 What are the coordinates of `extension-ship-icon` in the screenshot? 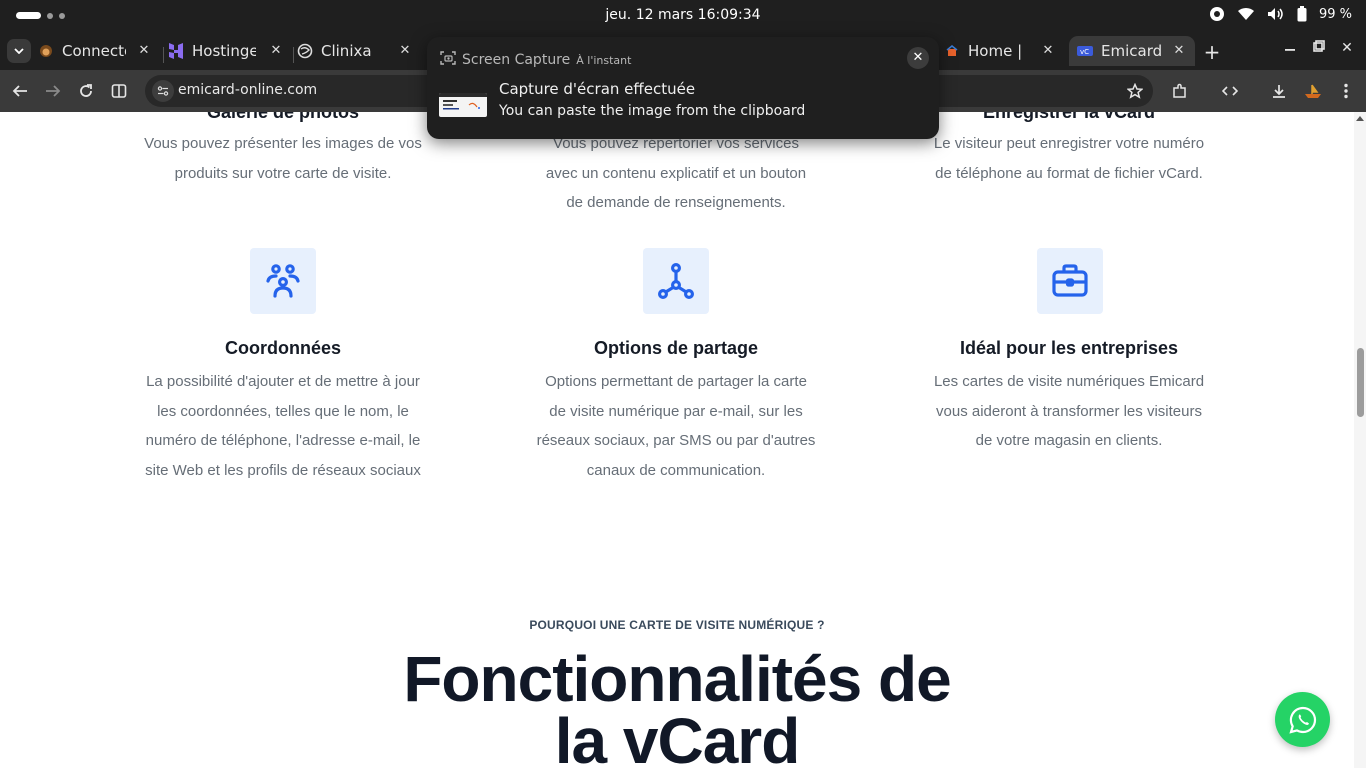 It's located at (1313, 91).